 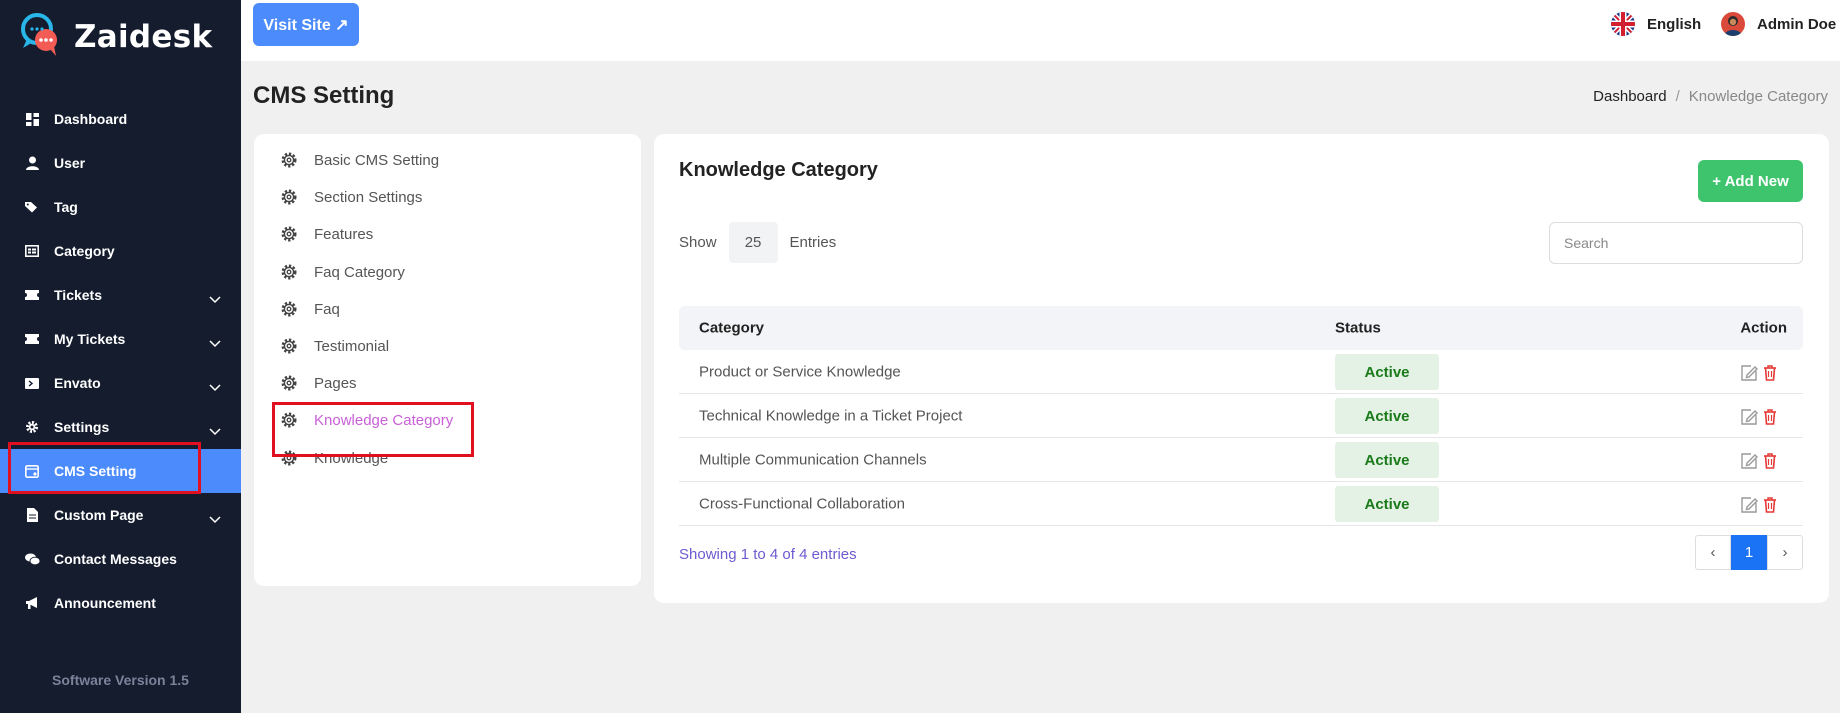 I want to click on envato-icon, so click(x=32, y=383).